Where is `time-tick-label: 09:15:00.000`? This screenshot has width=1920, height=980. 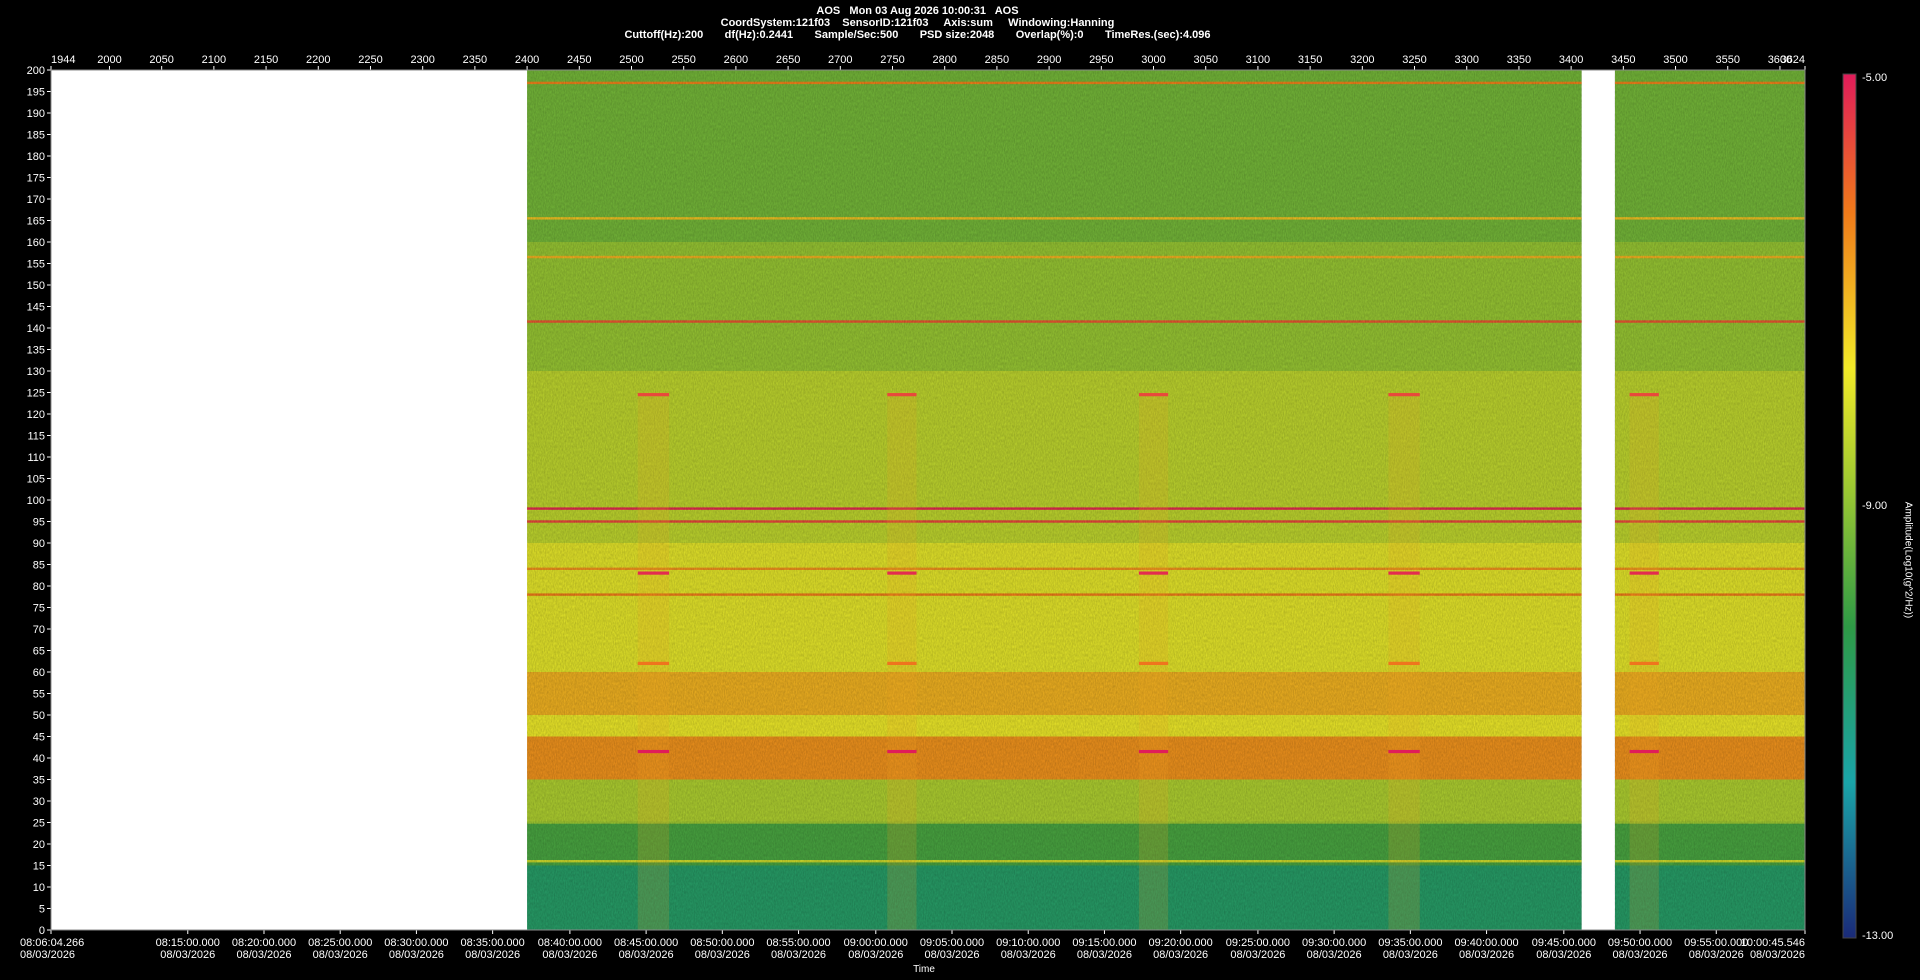 time-tick-label: 09:15:00.000 is located at coordinates (1104, 943).